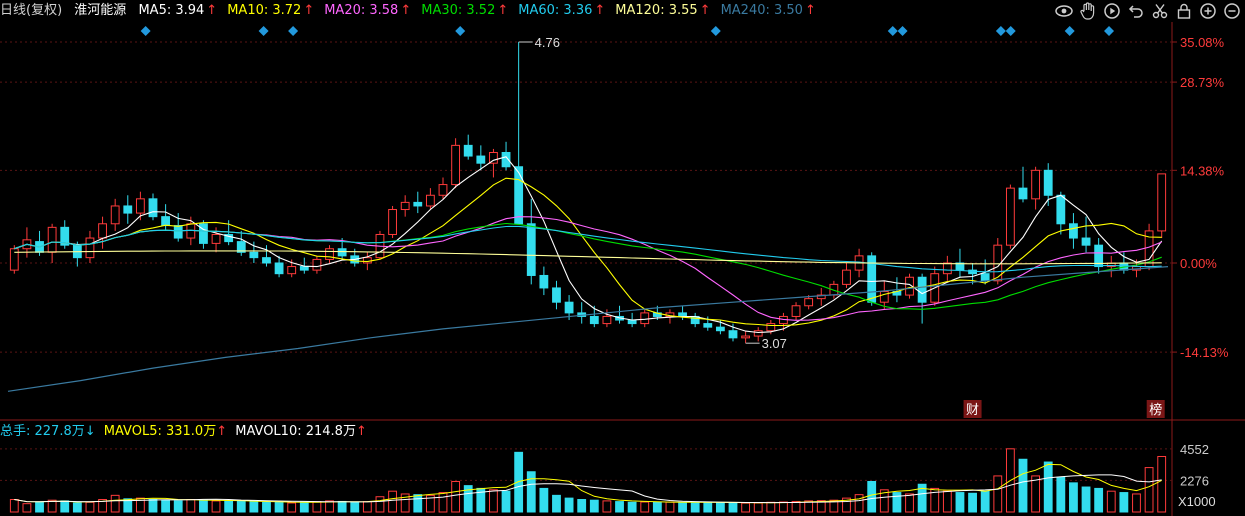  I want to click on price-tick-label: 14.38%, so click(1202, 170).